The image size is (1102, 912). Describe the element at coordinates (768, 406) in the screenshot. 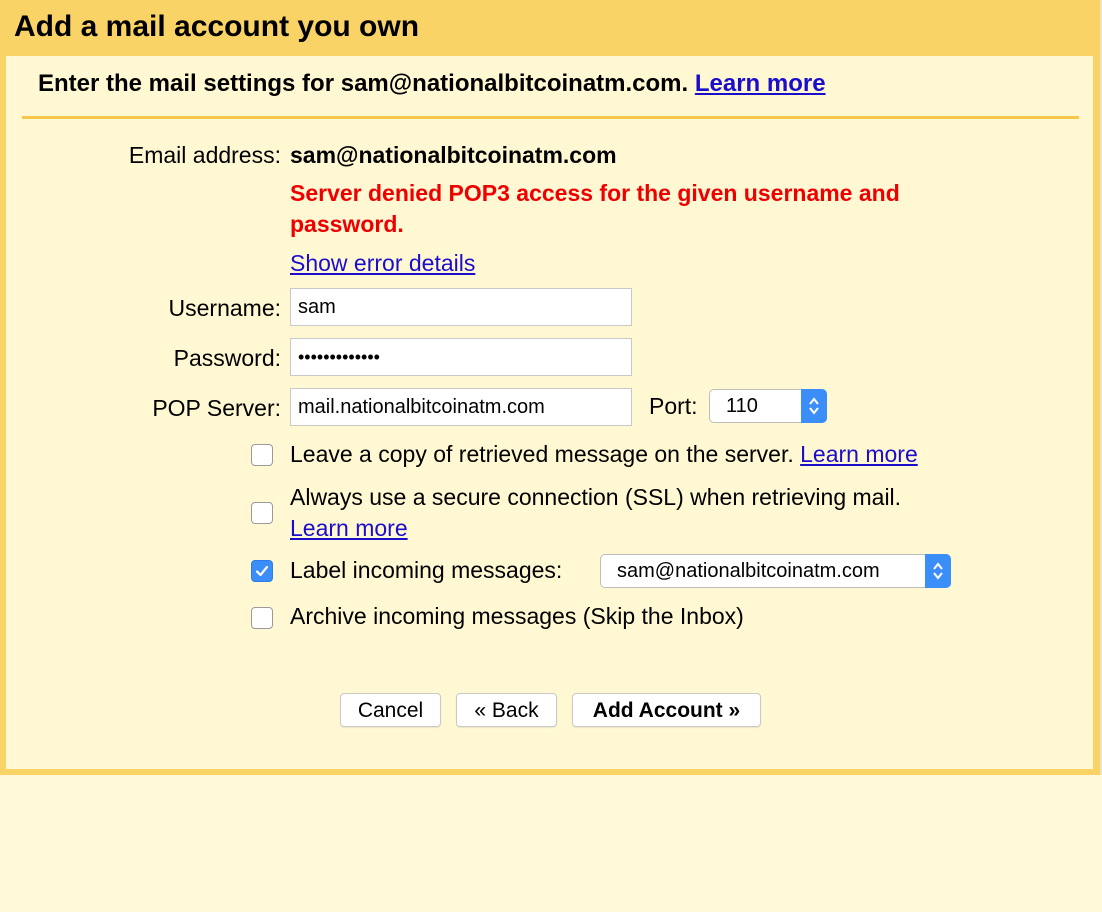

I see `port-select: 110` at that location.